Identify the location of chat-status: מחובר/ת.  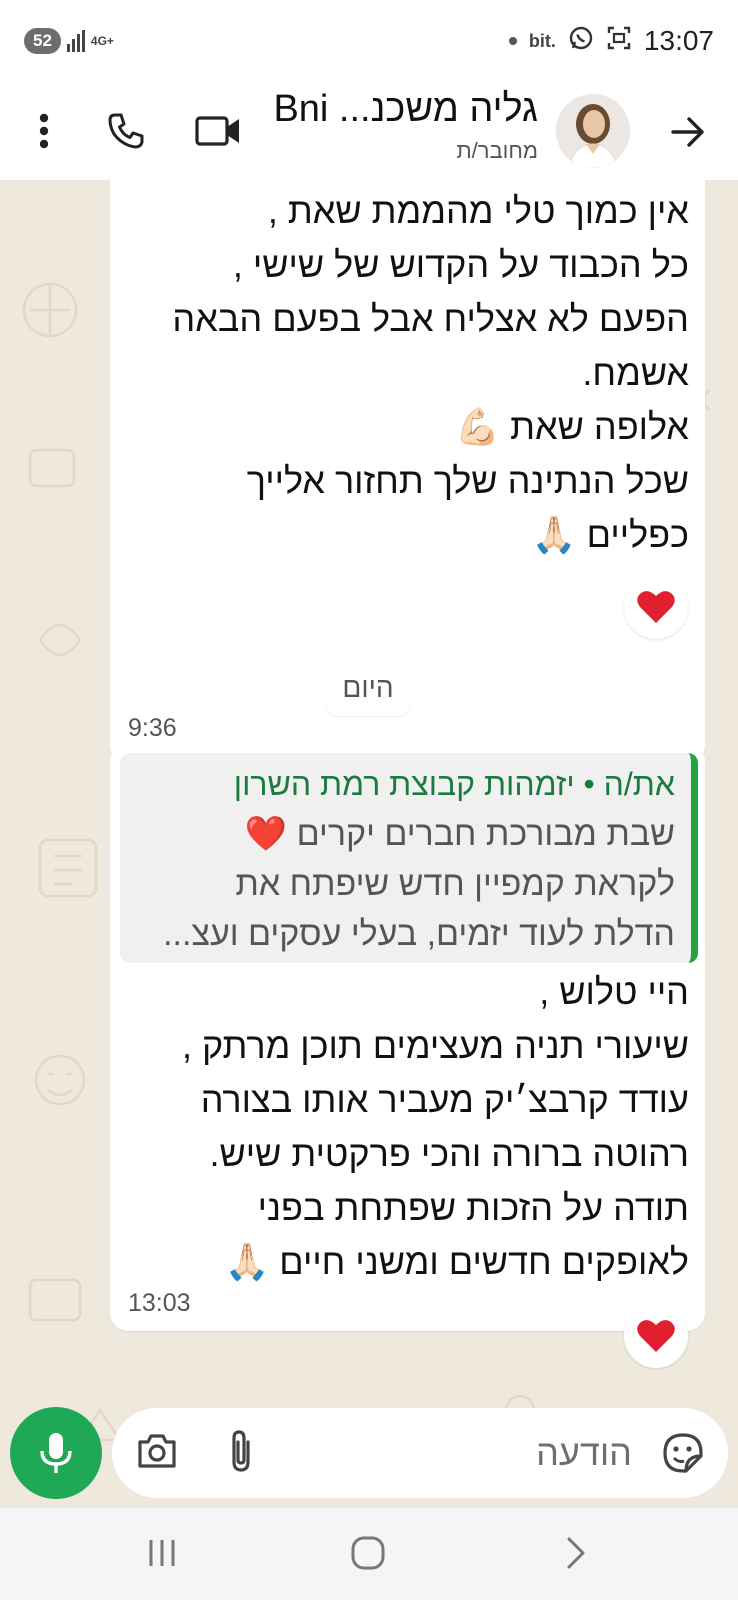
(497, 150).